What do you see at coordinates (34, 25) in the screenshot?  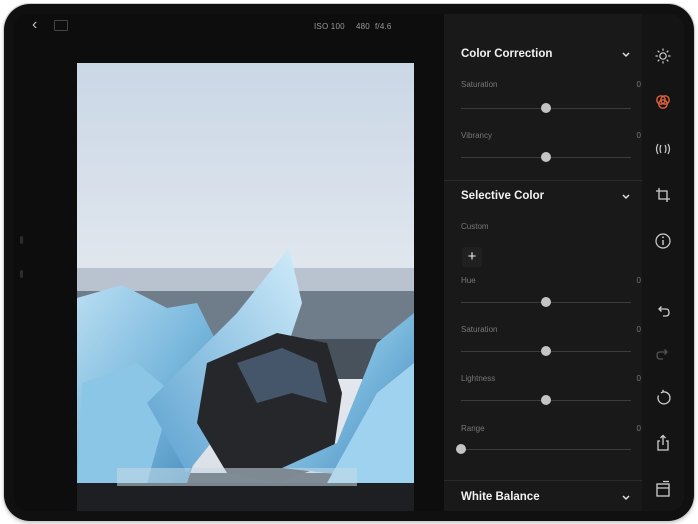 I see `back-button: ‹` at bounding box center [34, 25].